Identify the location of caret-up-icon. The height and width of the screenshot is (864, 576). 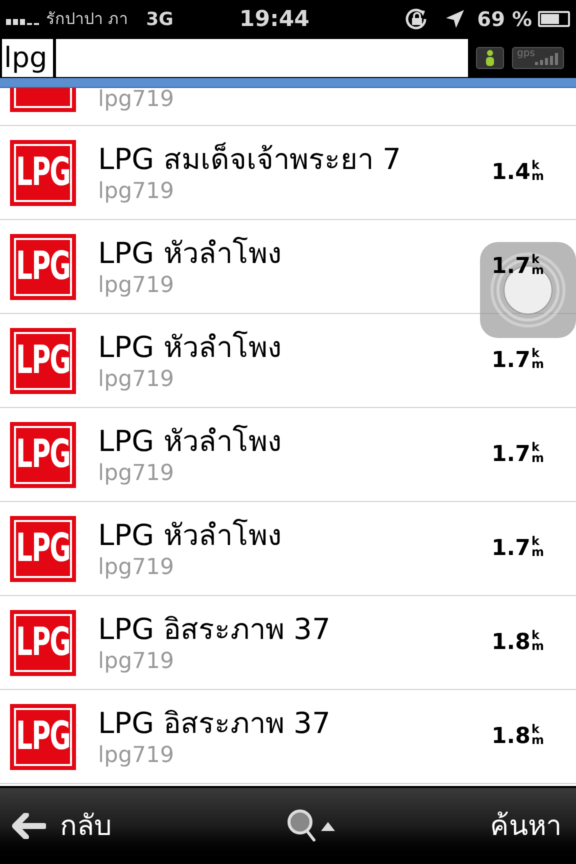
(328, 826).